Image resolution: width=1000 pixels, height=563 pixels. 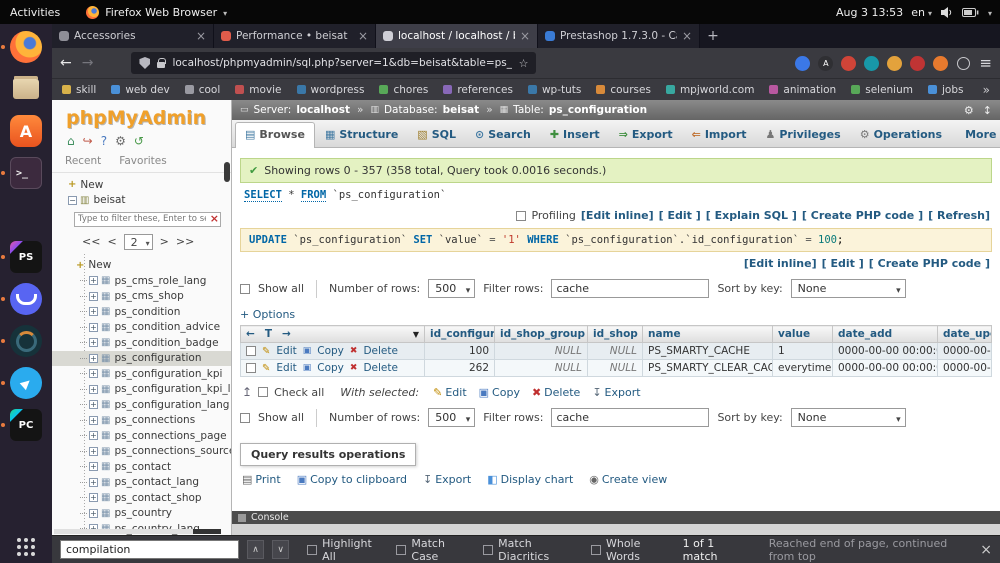 What do you see at coordinates (141, 421) in the screenshot?
I see `tree-table-item: + ps_connections` at bounding box center [141, 421].